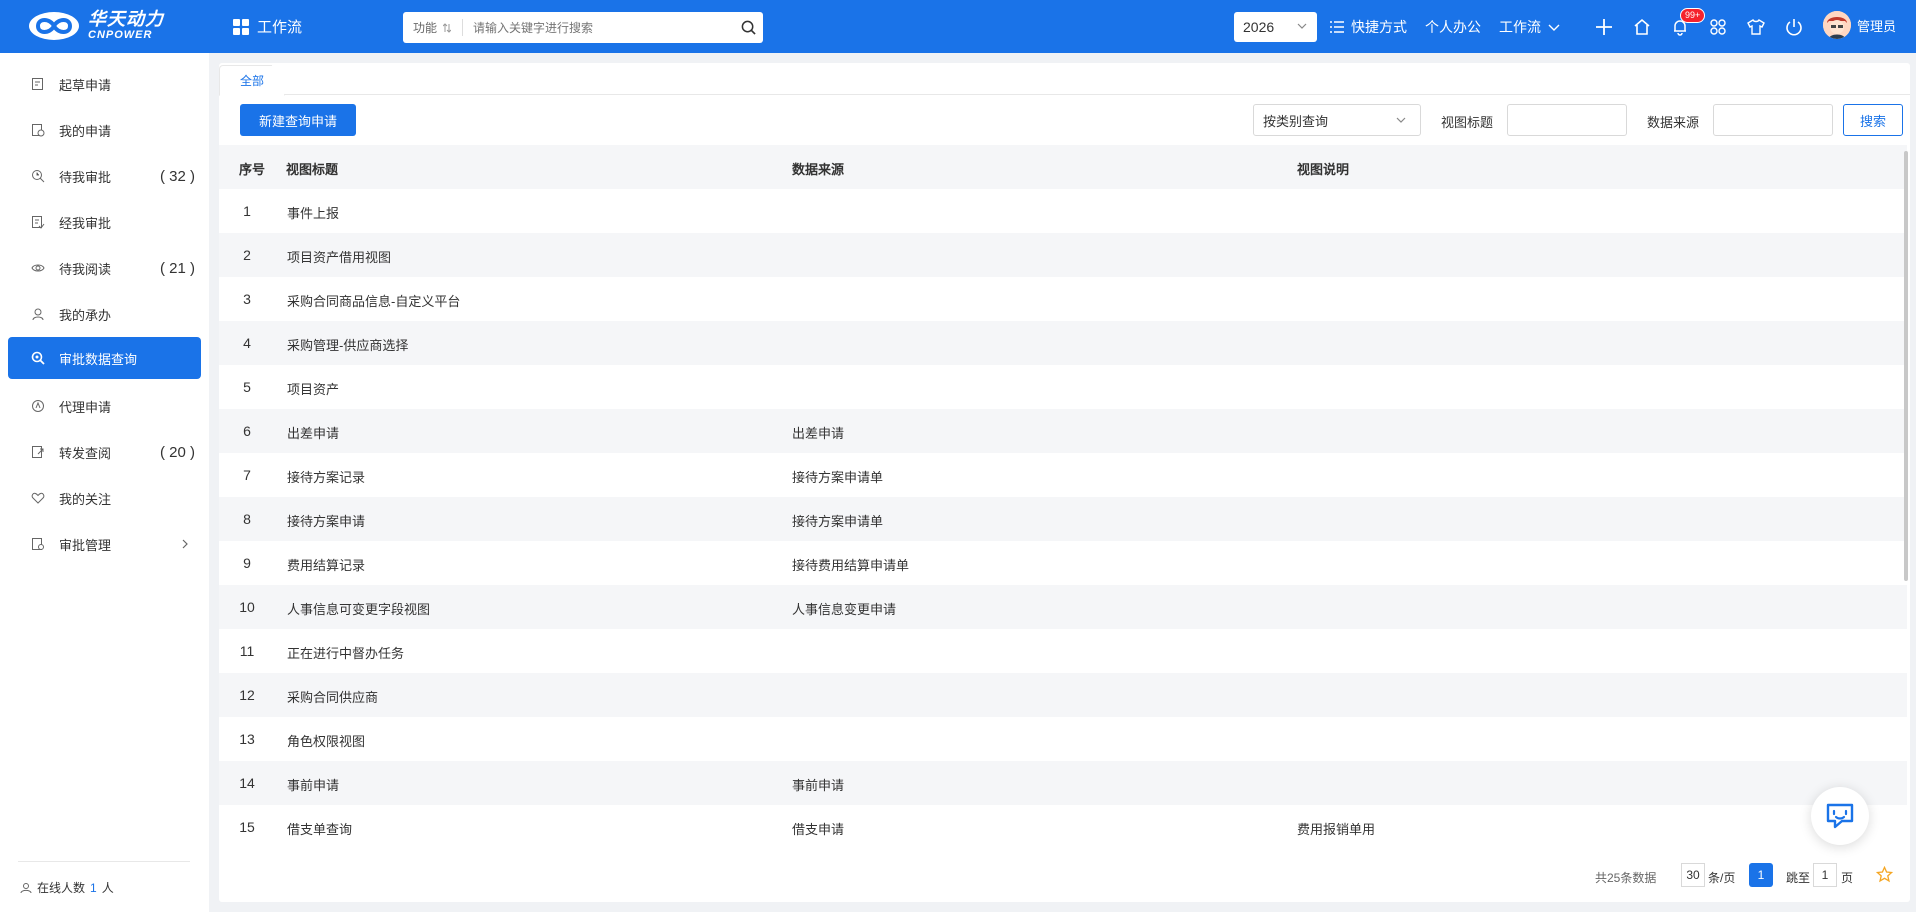 This screenshot has width=1916, height=912. What do you see at coordinates (1520, 26) in the screenshot?
I see `workflow-menu-label: 工作流` at bounding box center [1520, 26].